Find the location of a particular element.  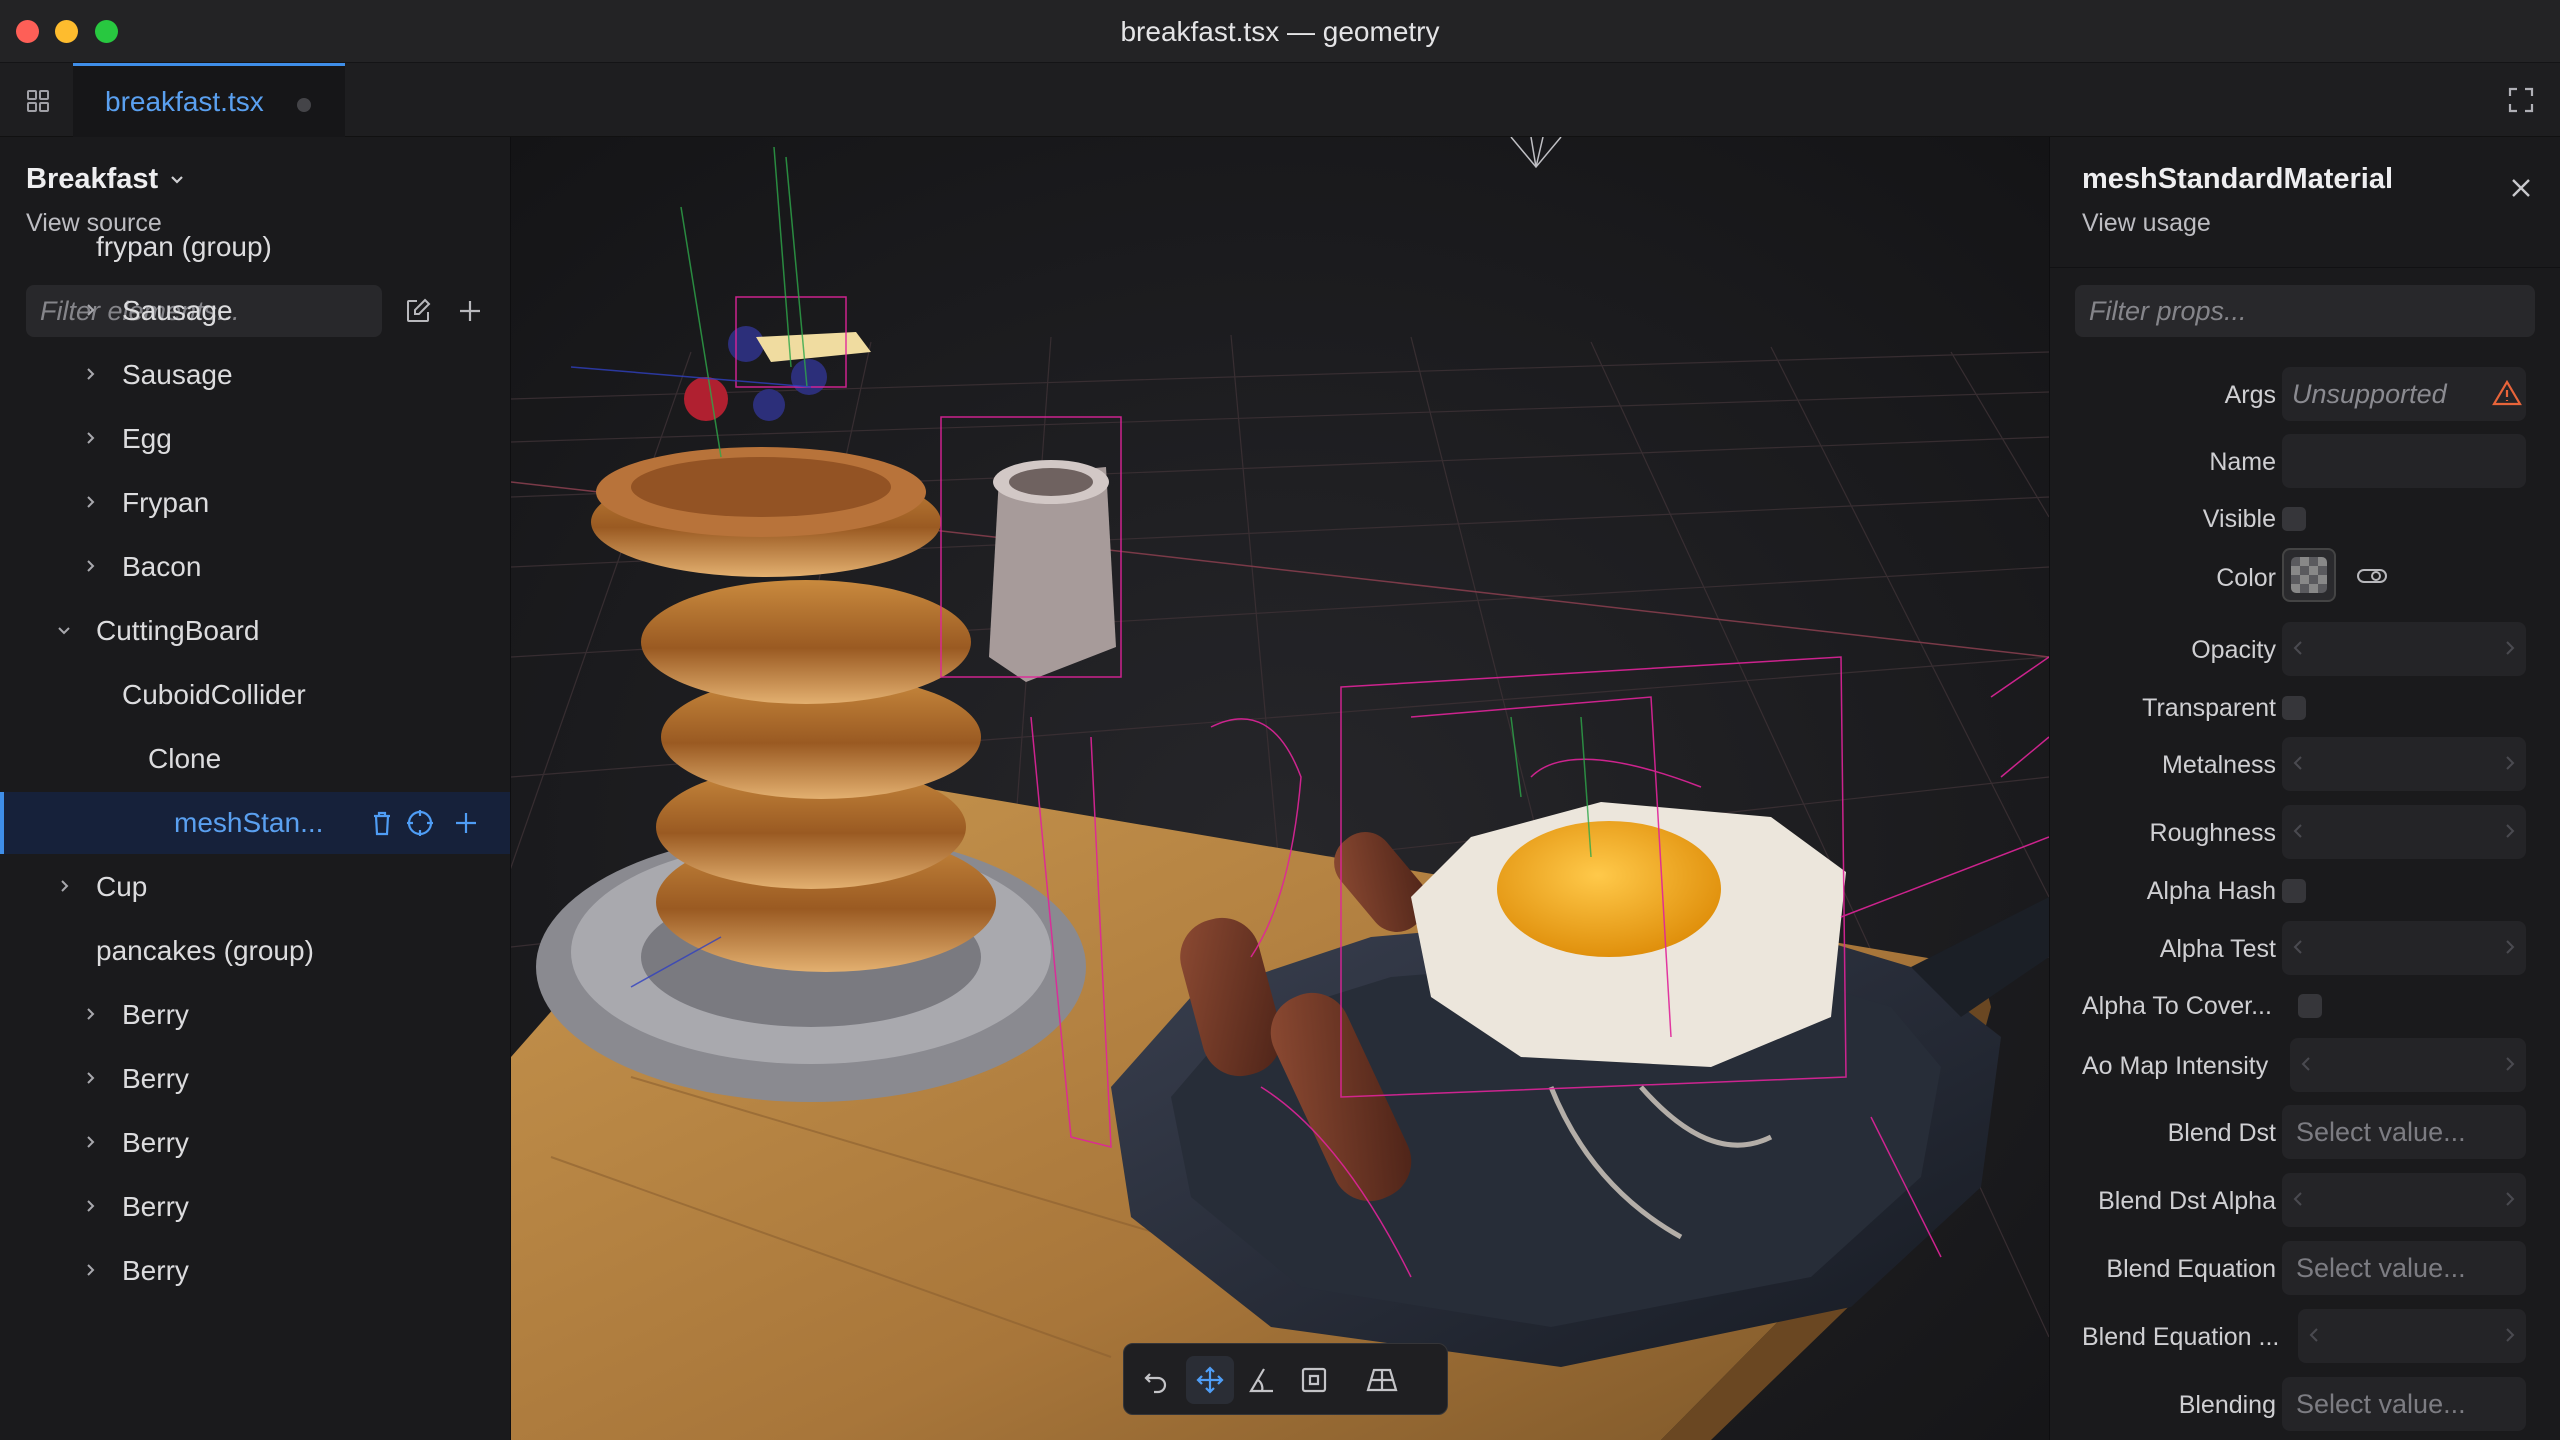

tab-label: breakfast.tsx is located at coordinates (184, 101).